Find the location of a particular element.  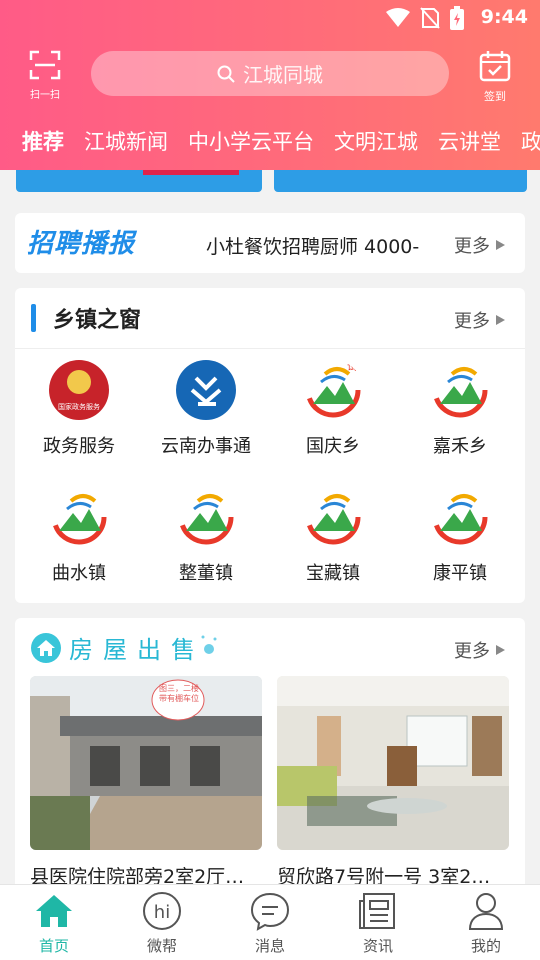

calendar-check-icon is located at coordinates (495, 66).